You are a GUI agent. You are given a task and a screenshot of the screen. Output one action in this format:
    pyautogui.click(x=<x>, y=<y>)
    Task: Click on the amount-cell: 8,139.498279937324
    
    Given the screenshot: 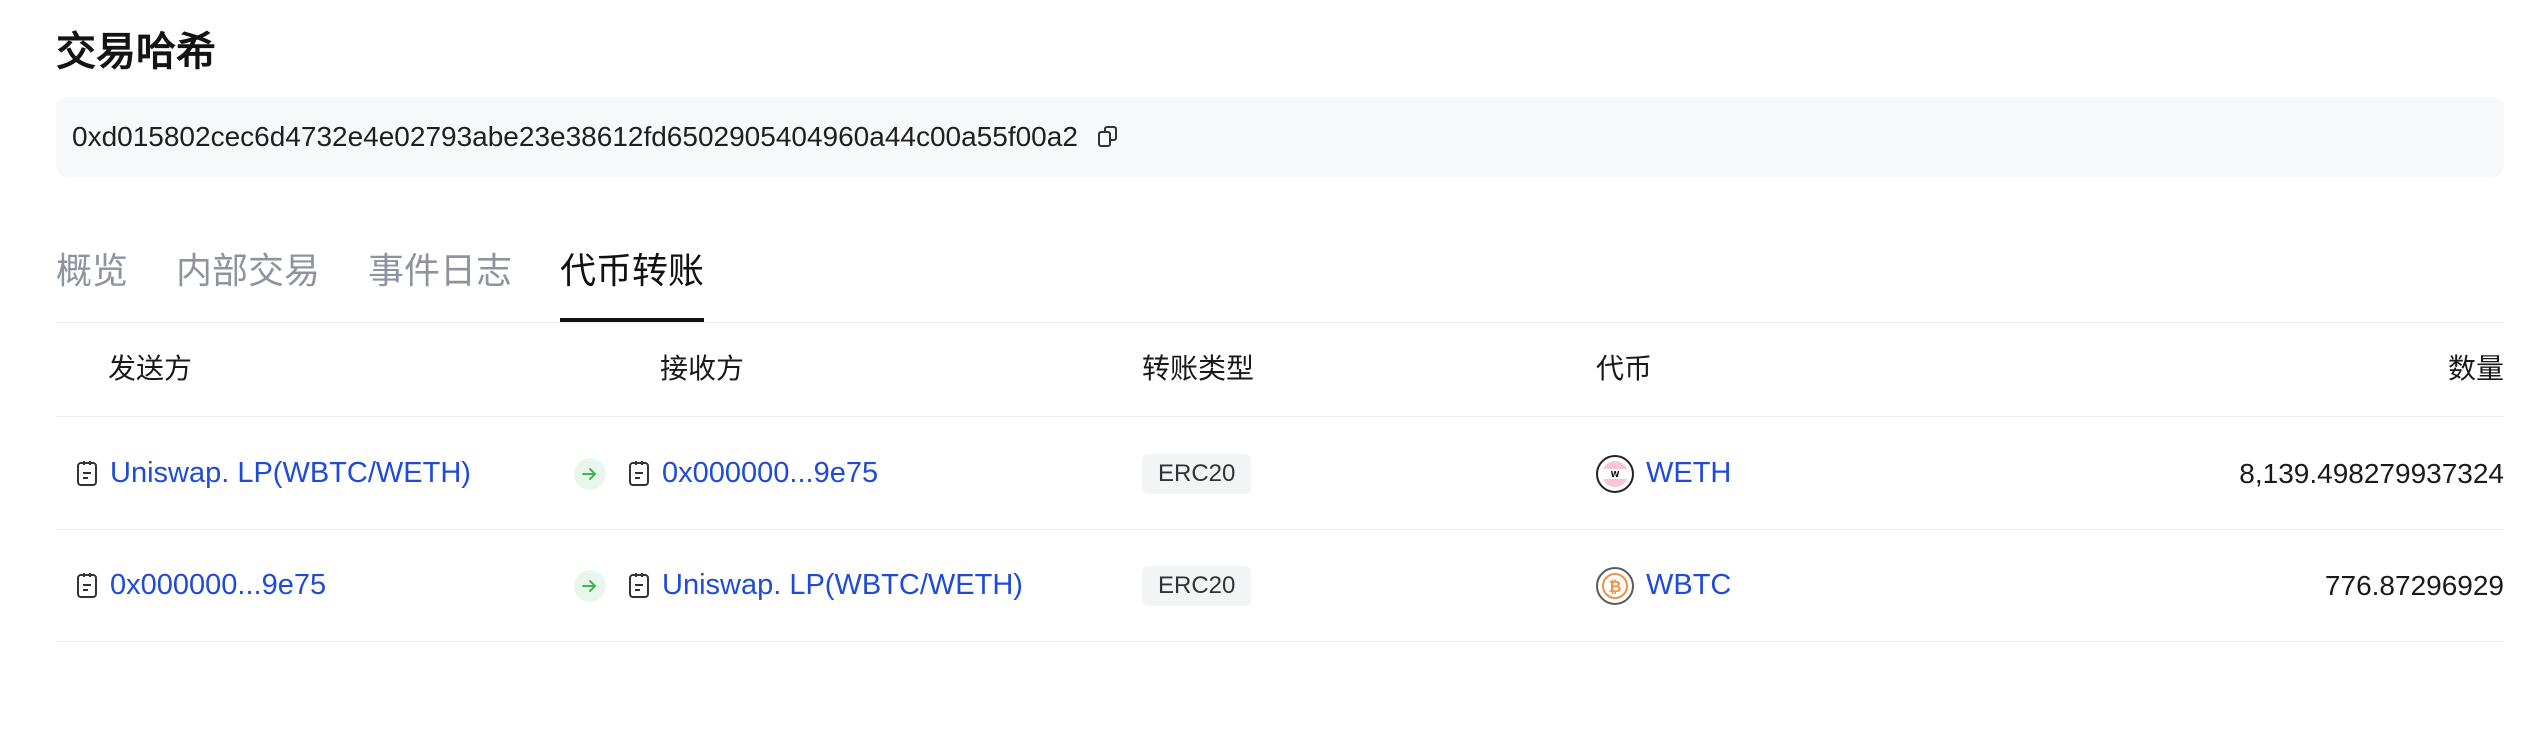 What is the action you would take?
    pyautogui.click(x=2371, y=473)
    